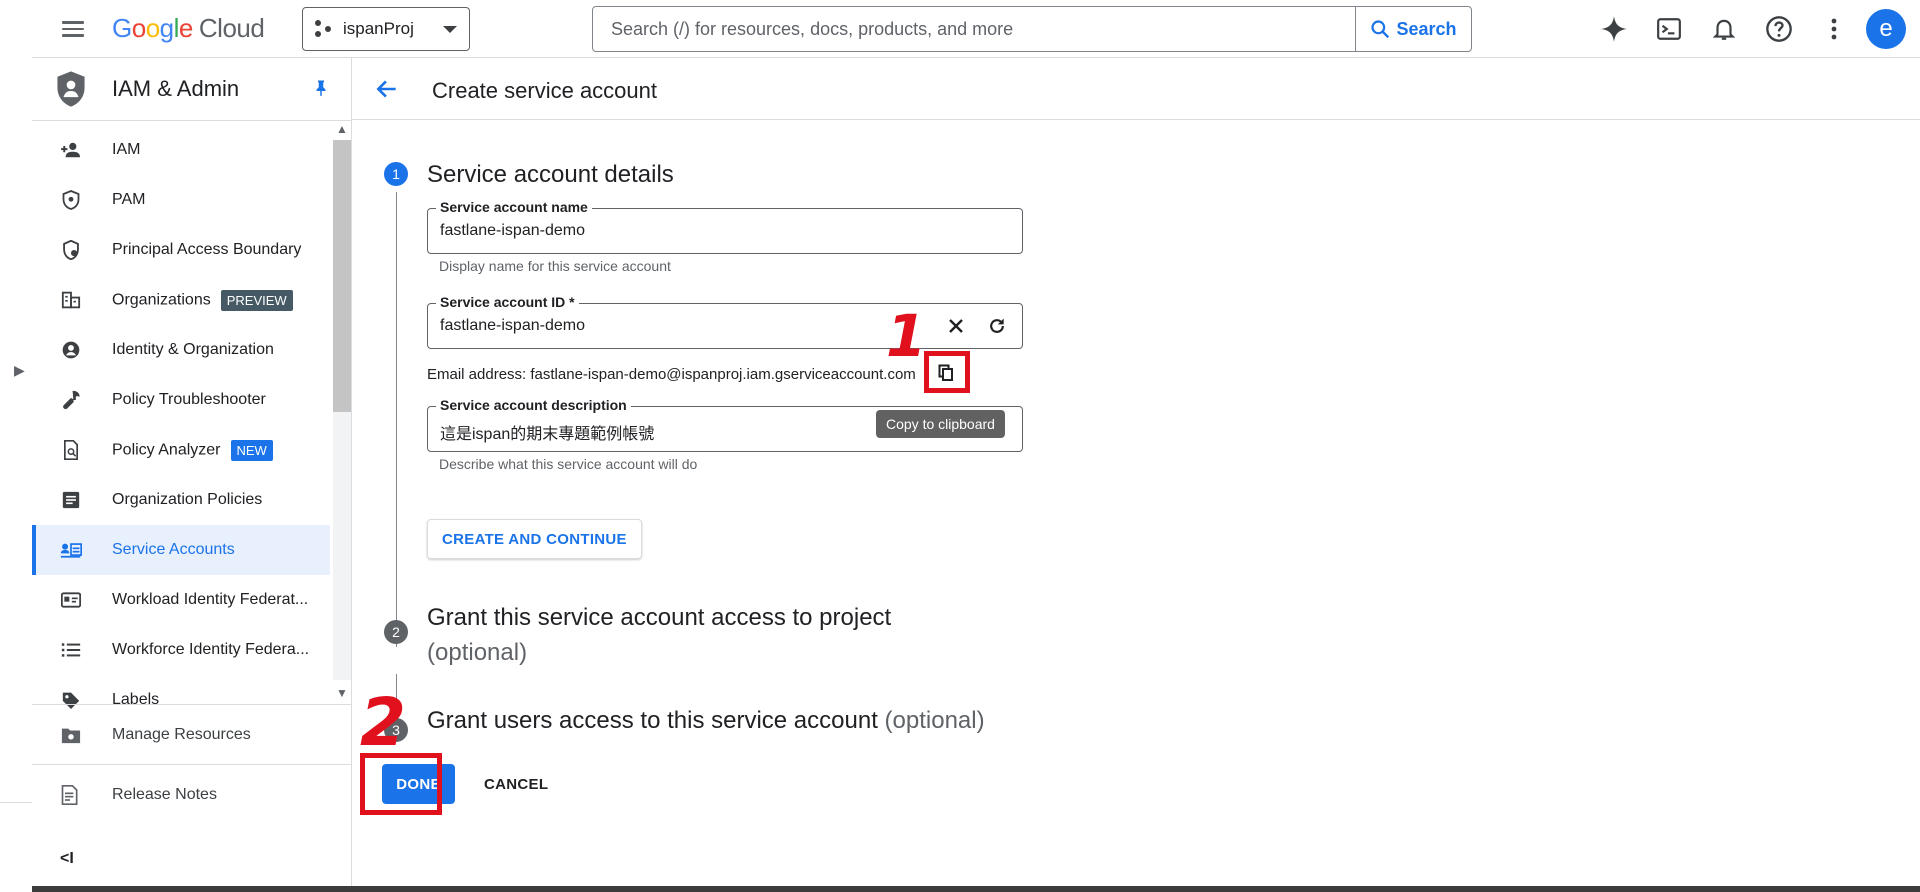 The image size is (1920, 892). What do you see at coordinates (956, 326) in the screenshot?
I see `clear-icon` at bounding box center [956, 326].